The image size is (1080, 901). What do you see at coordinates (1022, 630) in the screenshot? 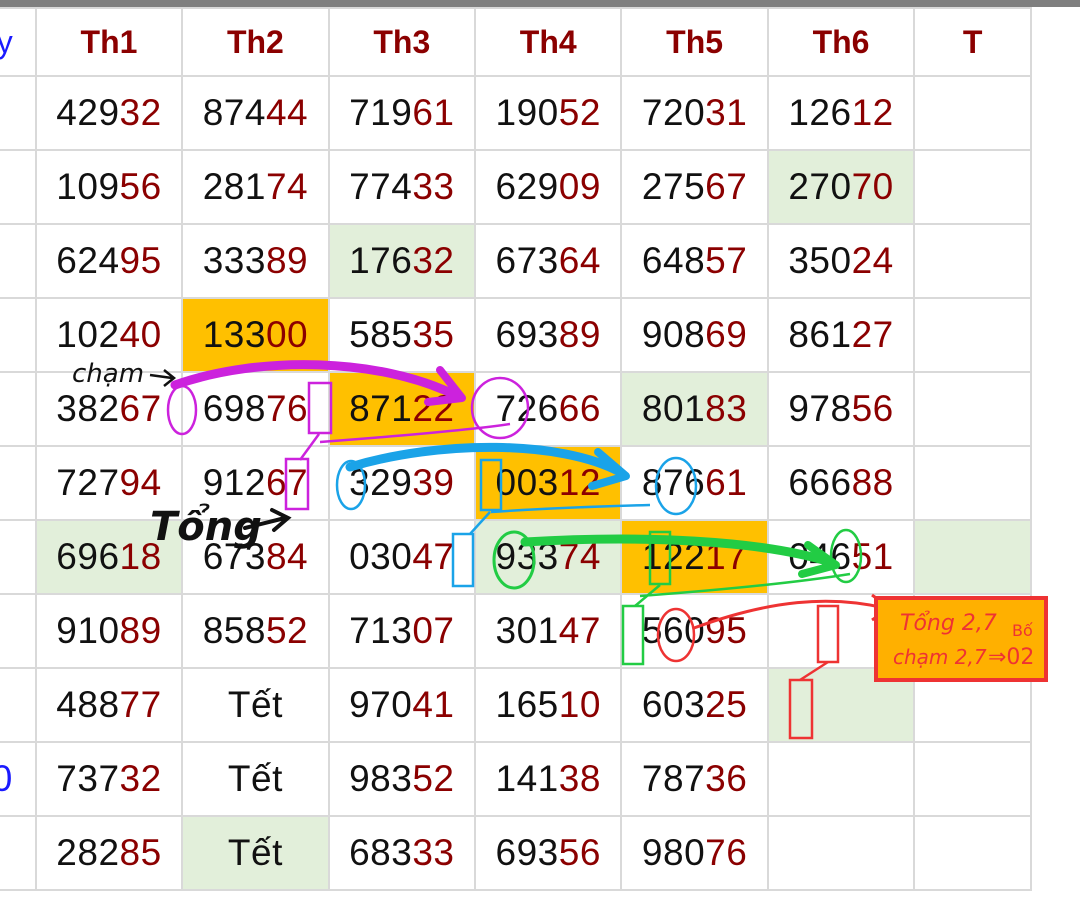
I see `result-box-side: Bố` at bounding box center [1022, 630].